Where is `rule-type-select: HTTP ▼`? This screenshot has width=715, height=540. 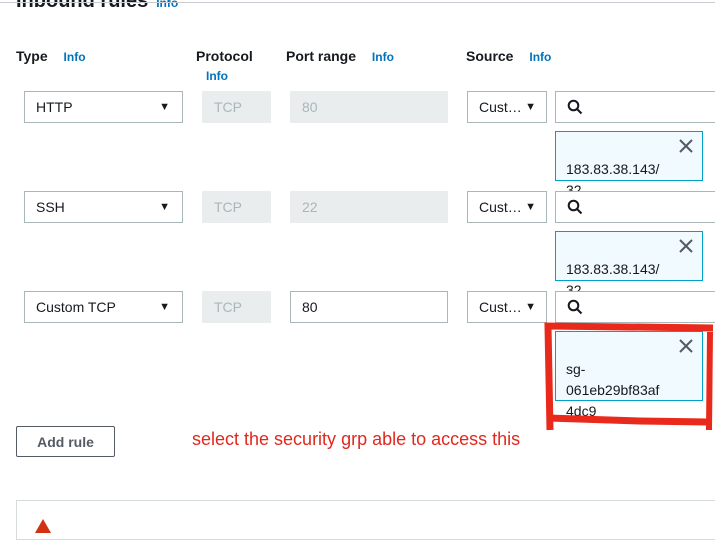
rule-type-select: HTTP ▼ is located at coordinates (103, 107).